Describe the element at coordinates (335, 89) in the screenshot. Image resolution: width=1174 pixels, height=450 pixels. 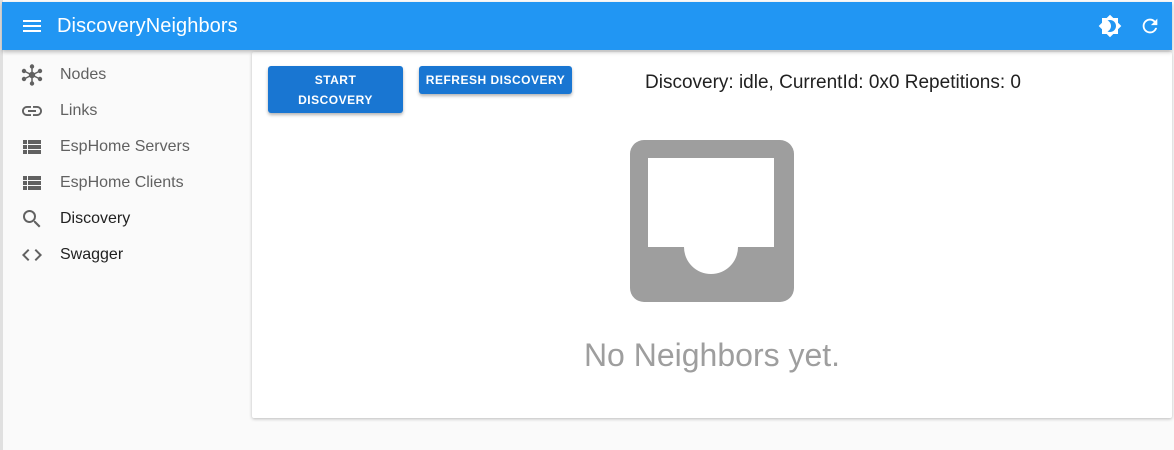
I see `start-discovery-button: START DISCOVERY` at that location.